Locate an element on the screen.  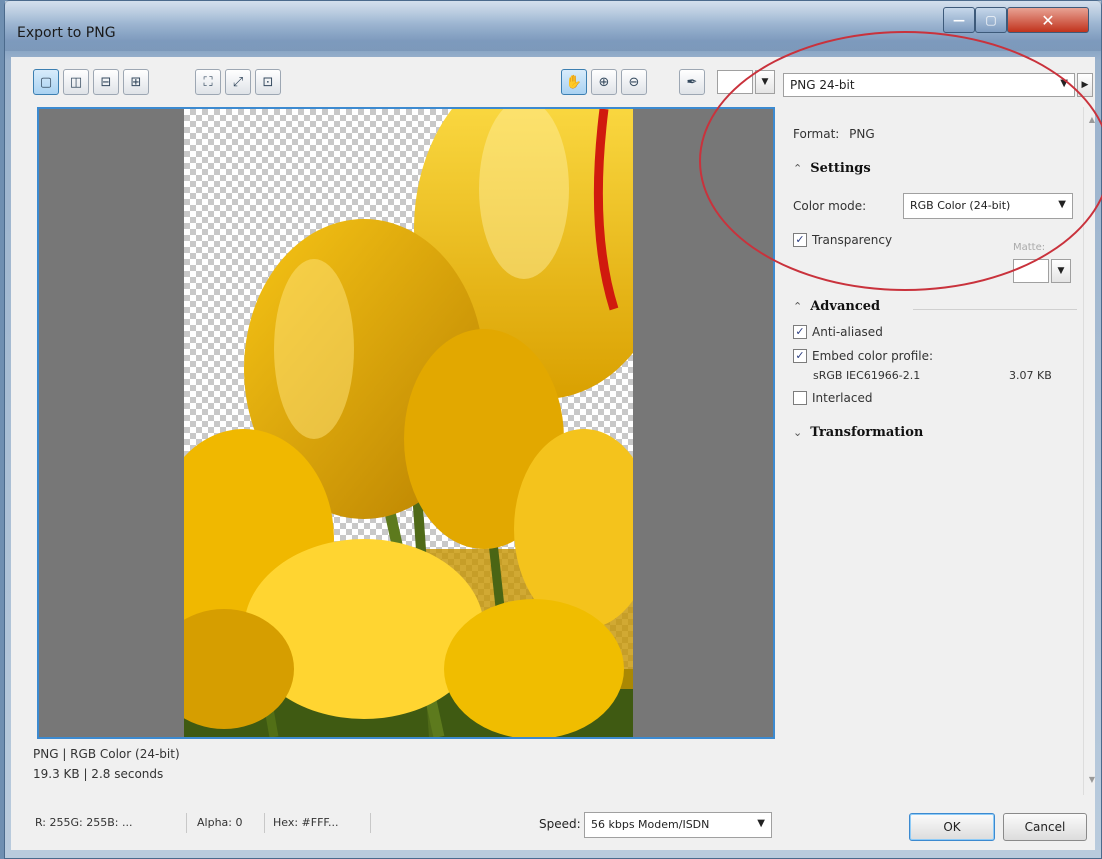
single-view-button: ▢ is located at coordinates (46, 82).